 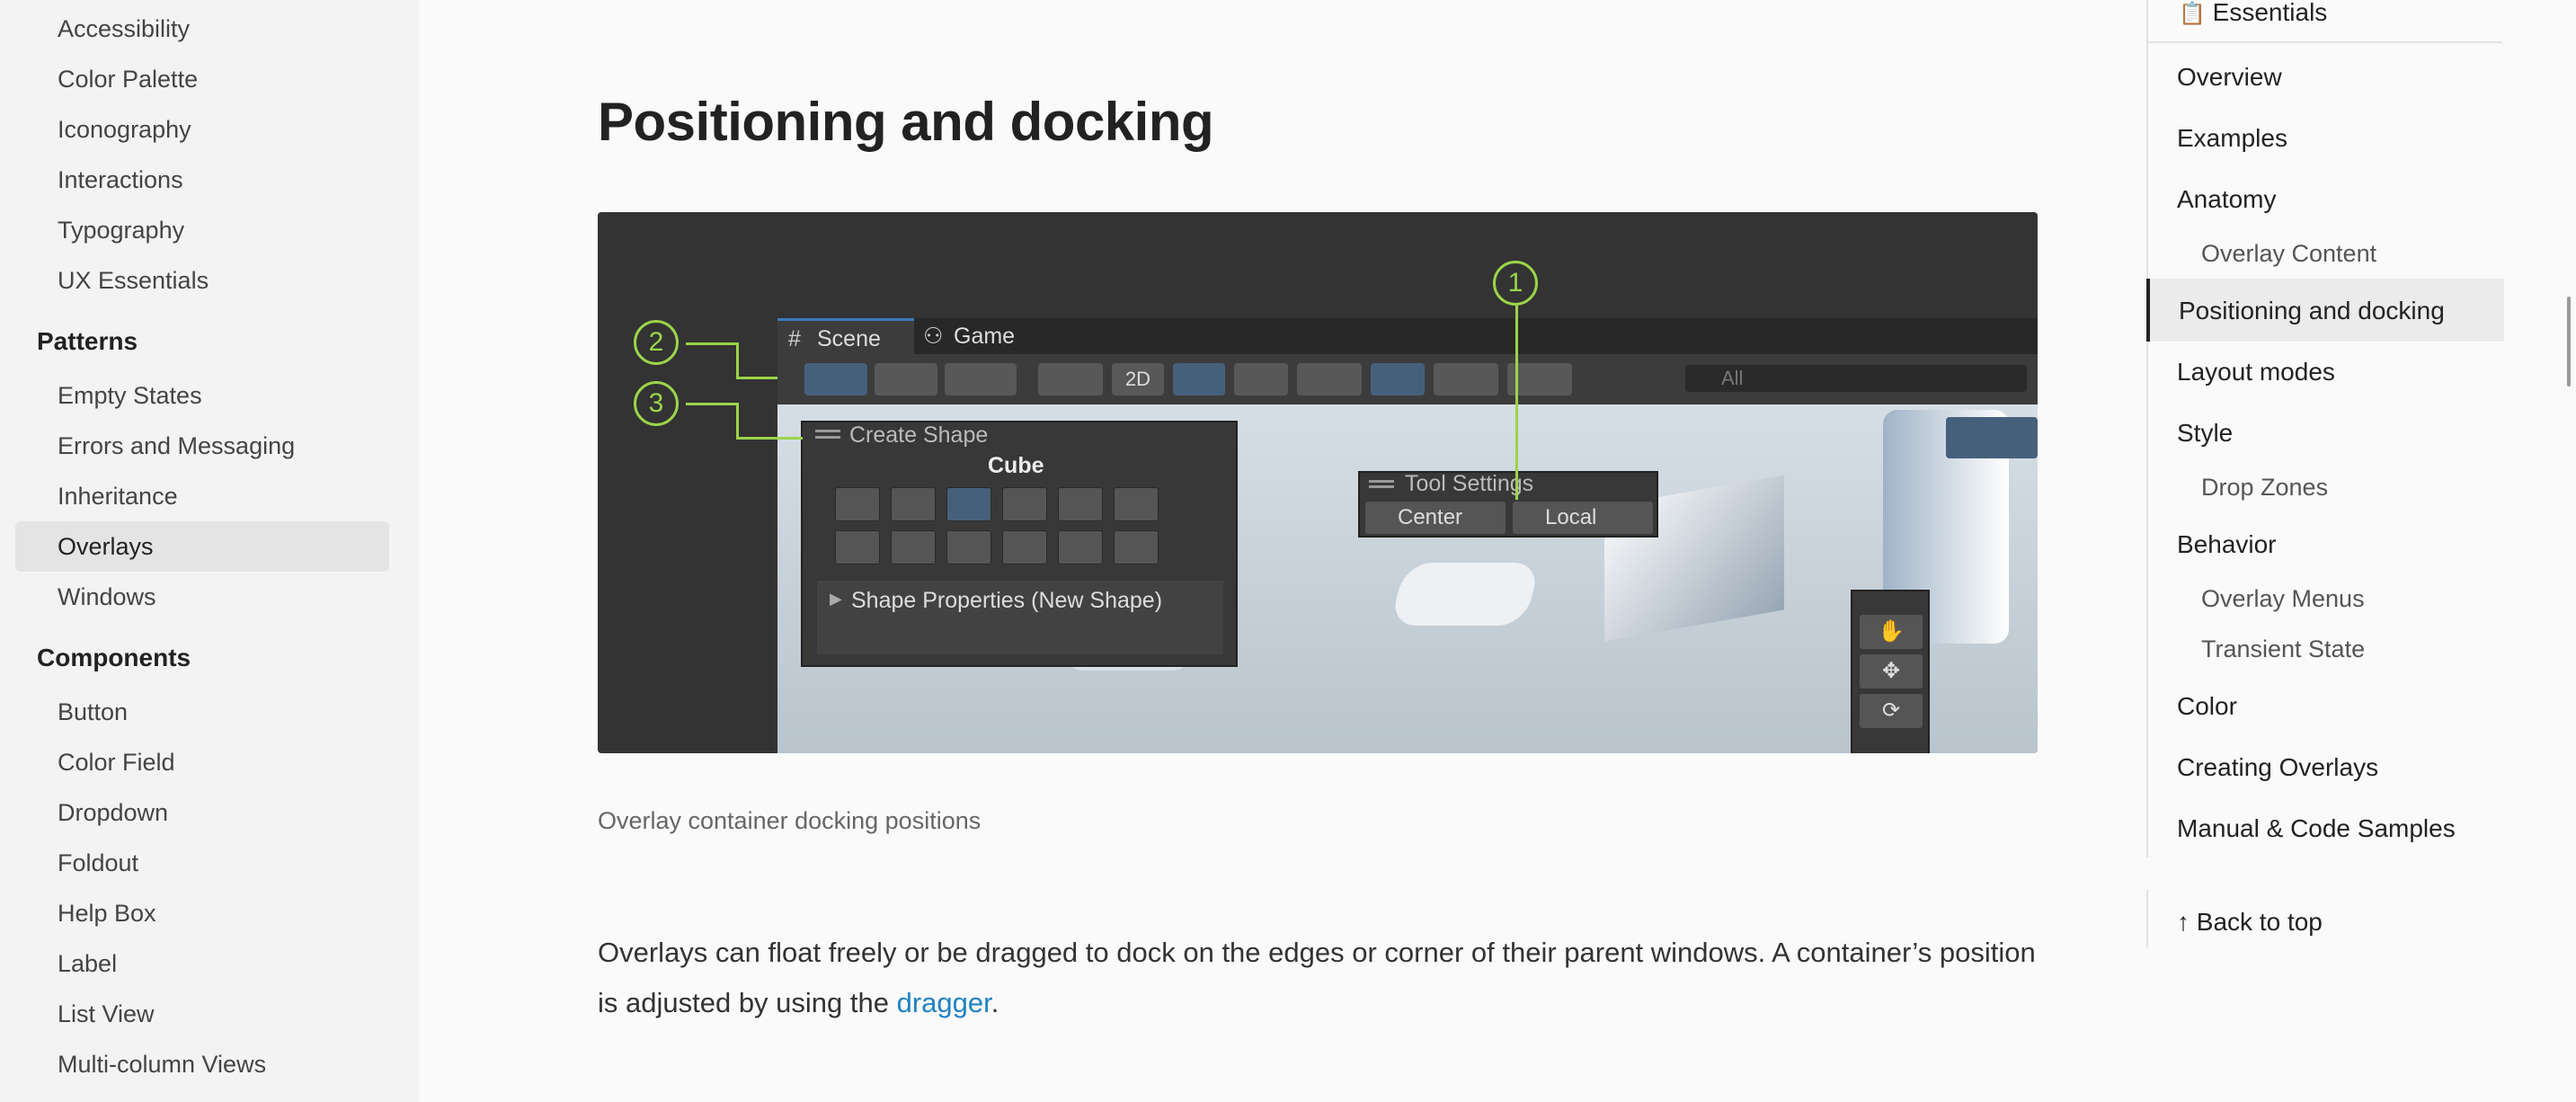 What do you see at coordinates (913, 504) in the screenshot?
I see `shape-cone-button` at bounding box center [913, 504].